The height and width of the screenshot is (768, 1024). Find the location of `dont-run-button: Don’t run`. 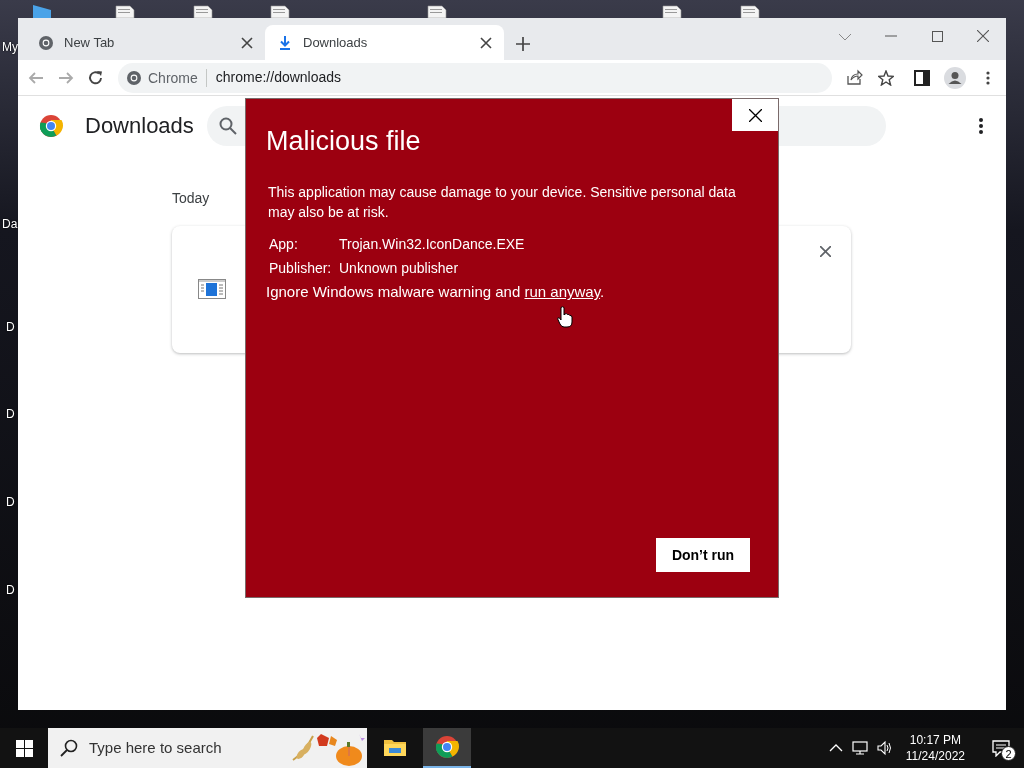

dont-run-button: Don’t run is located at coordinates (703, 555).